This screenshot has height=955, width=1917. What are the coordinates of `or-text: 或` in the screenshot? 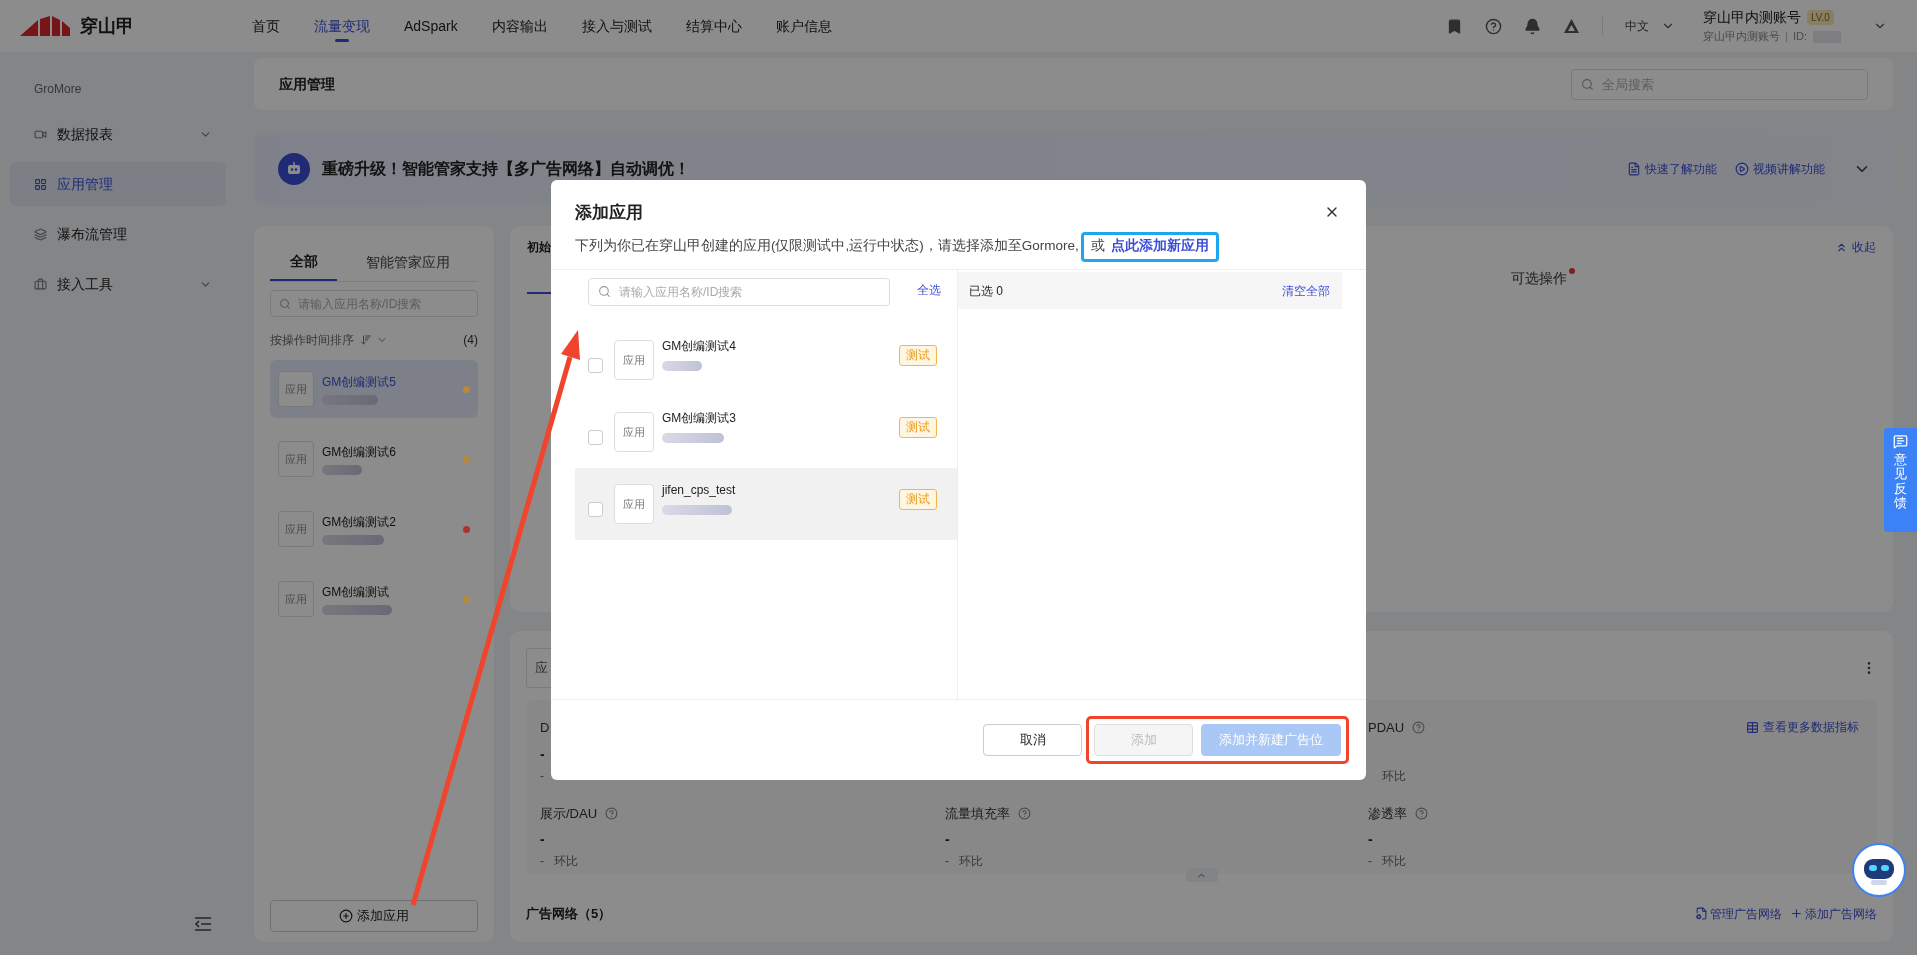 It's located at (1097, 246).